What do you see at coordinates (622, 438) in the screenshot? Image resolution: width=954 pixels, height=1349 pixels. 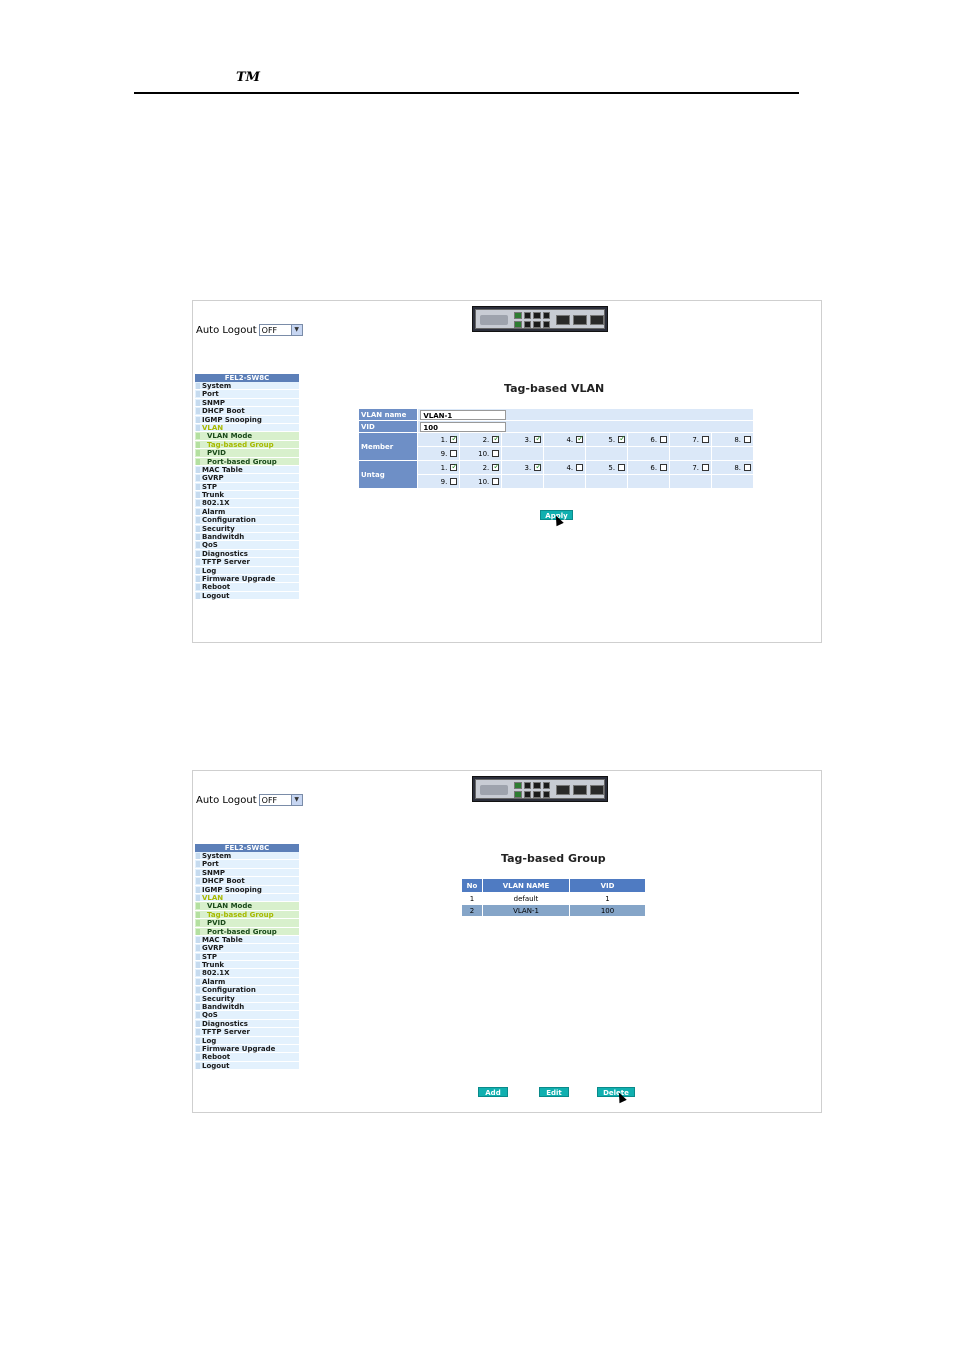 I see `member-port-5-checkbox` at bounding box center [622, 438].